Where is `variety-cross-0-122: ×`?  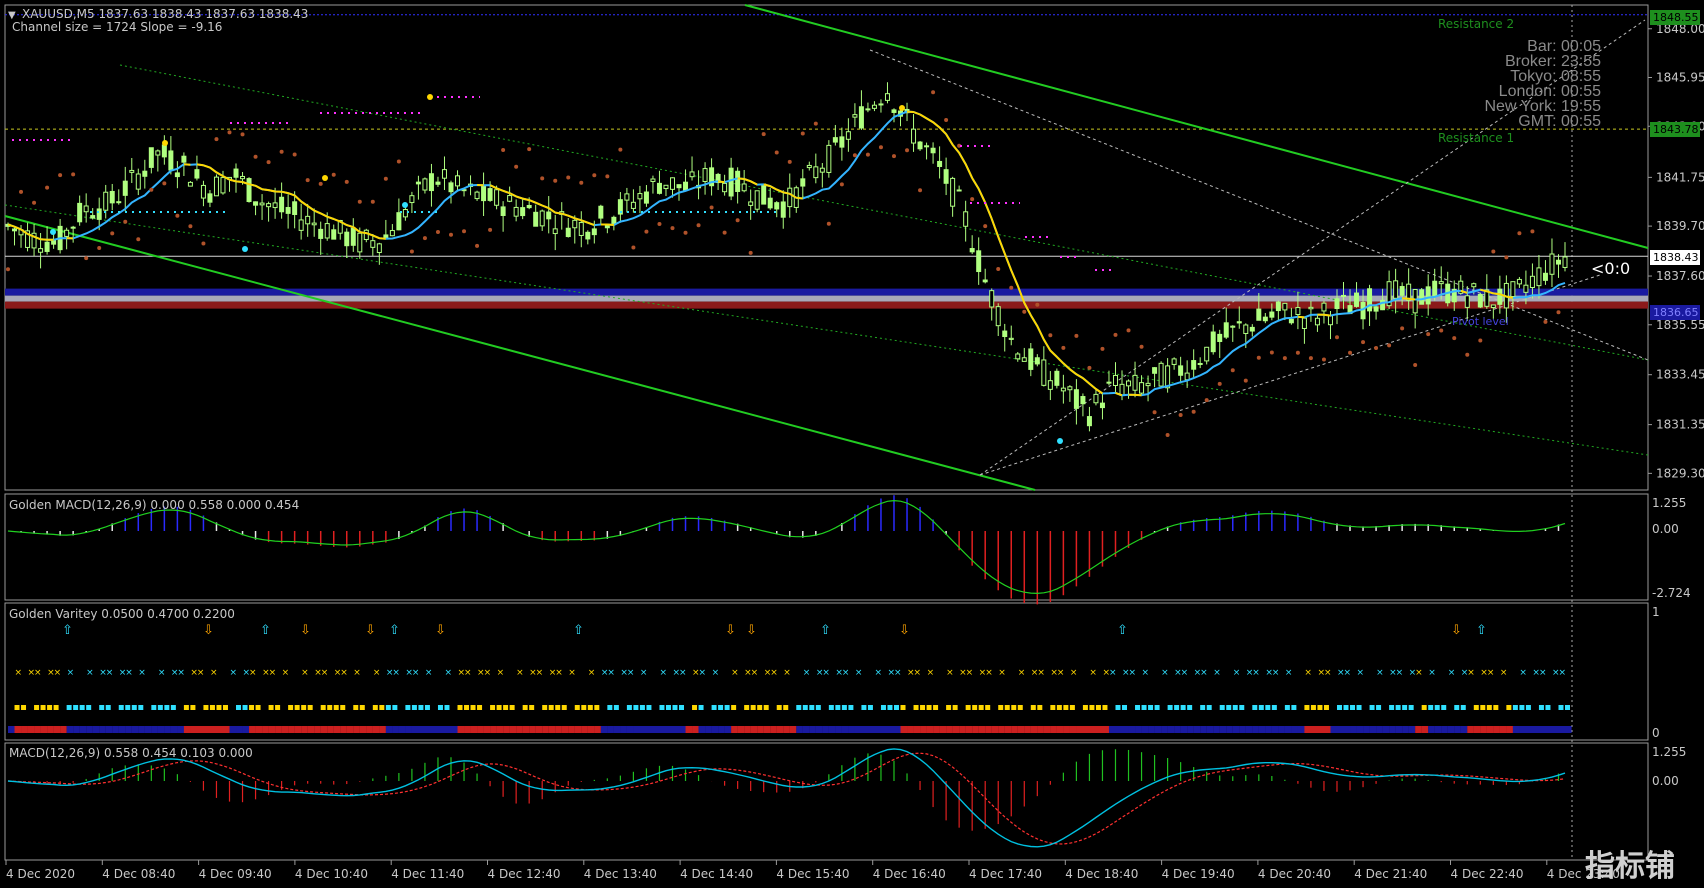 variety-cross-0-122: × is located at coordinates (807, 673).